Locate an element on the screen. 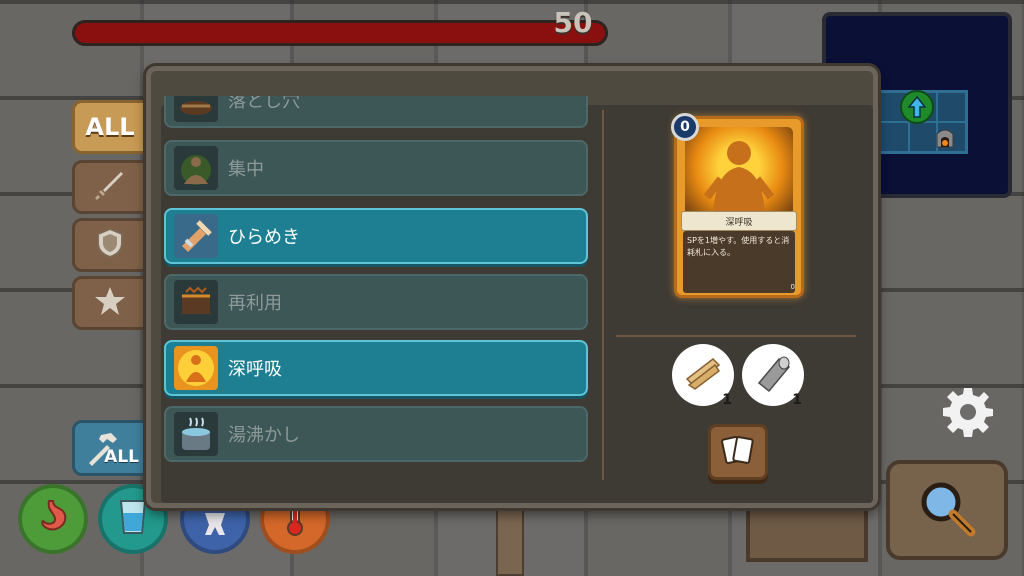  craft-all-button: ALL is located at coordinates (111, 448).